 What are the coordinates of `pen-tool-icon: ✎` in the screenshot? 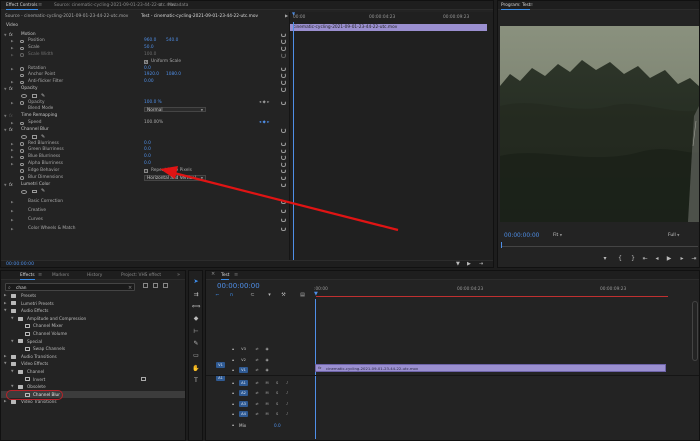 It's located at (196, 343).